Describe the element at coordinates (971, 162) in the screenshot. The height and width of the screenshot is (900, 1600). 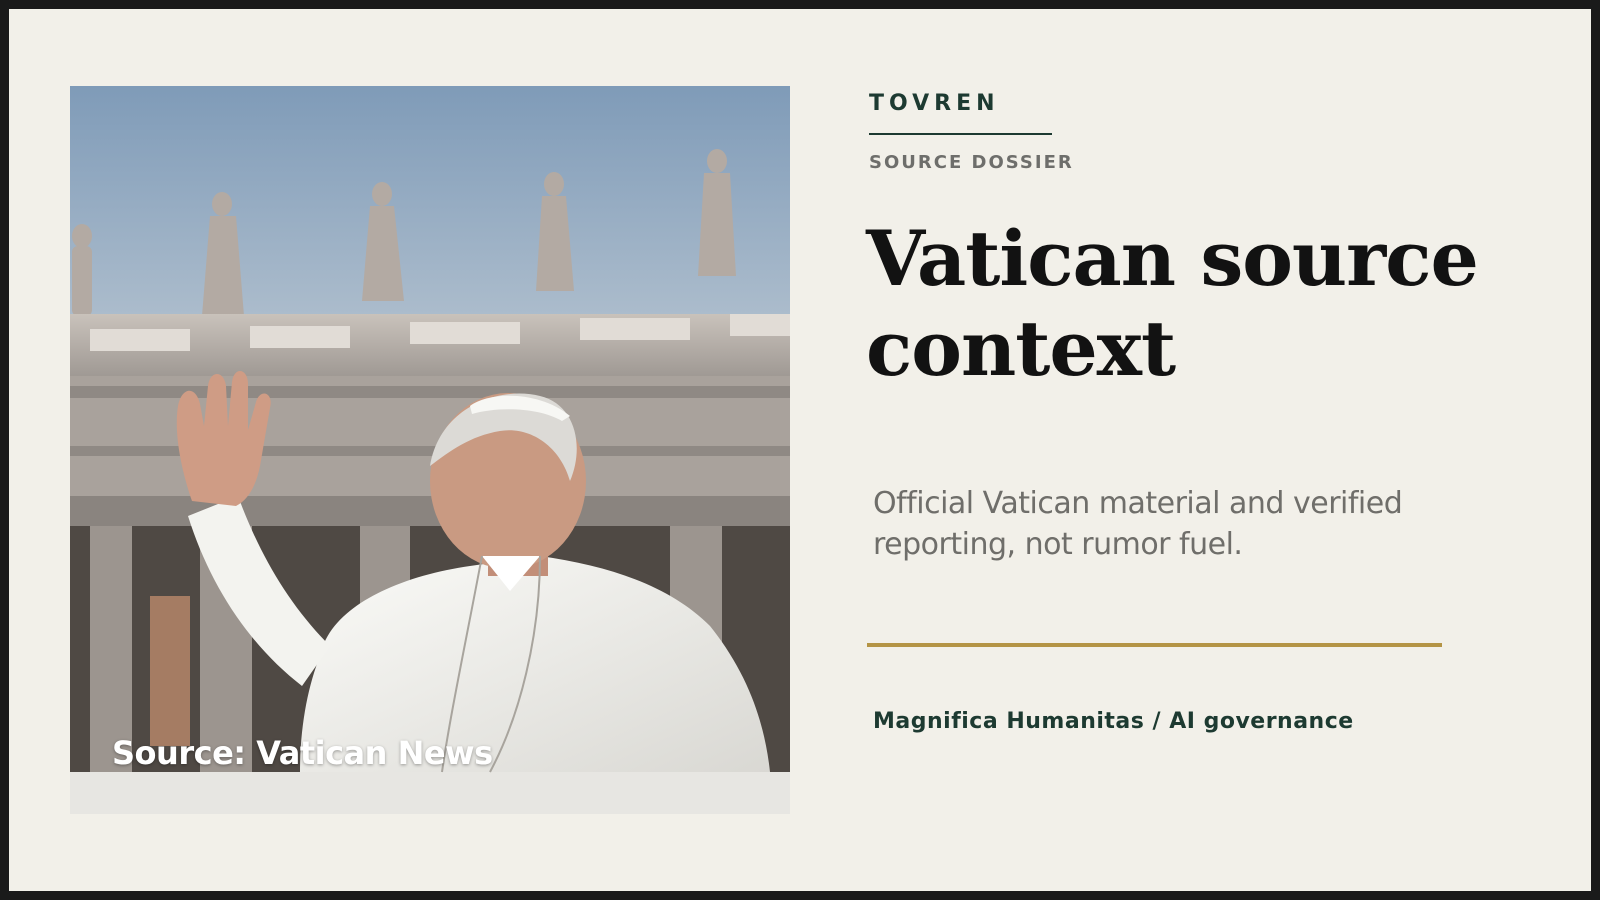
I see `section-kicker: SOURCE DOSSIER` at that location.